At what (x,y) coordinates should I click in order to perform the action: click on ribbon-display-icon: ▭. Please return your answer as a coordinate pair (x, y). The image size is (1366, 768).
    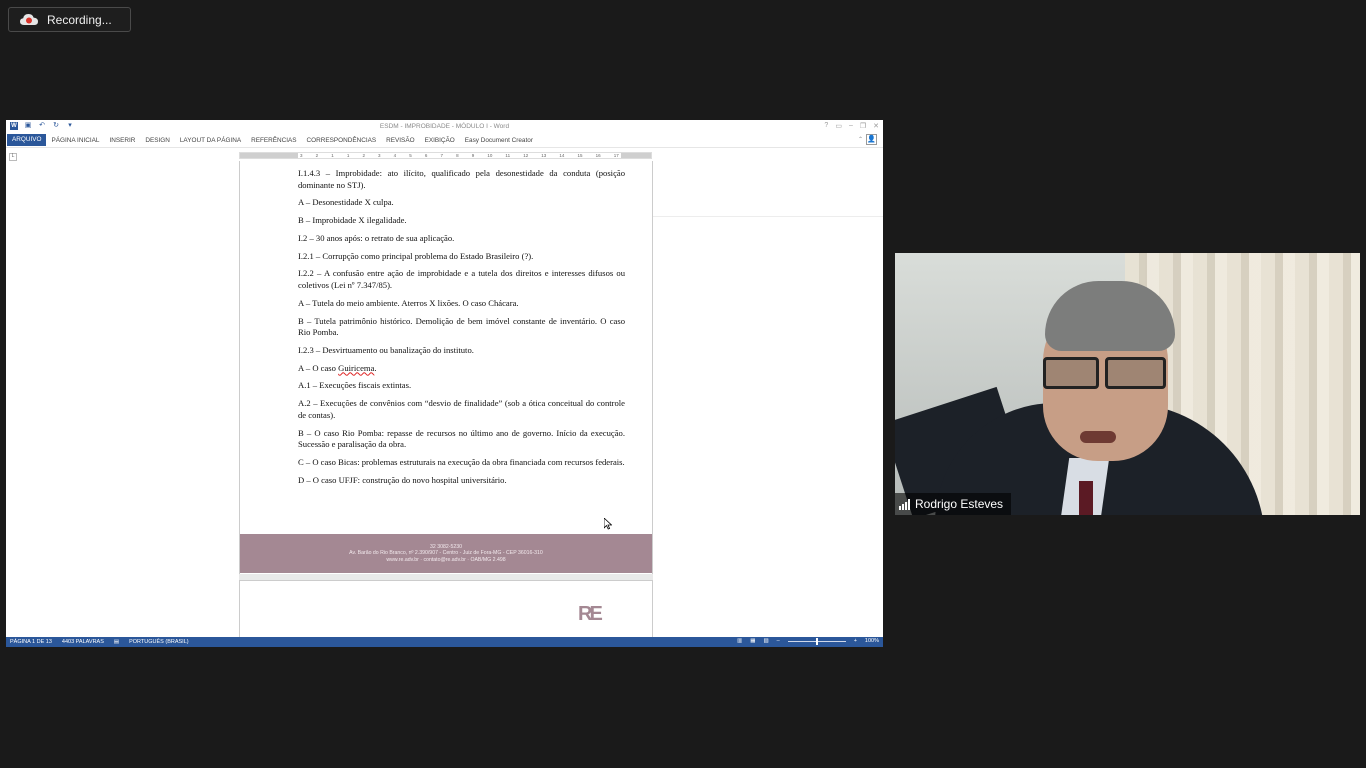
    Looking at the image, I should click on (838, 126).